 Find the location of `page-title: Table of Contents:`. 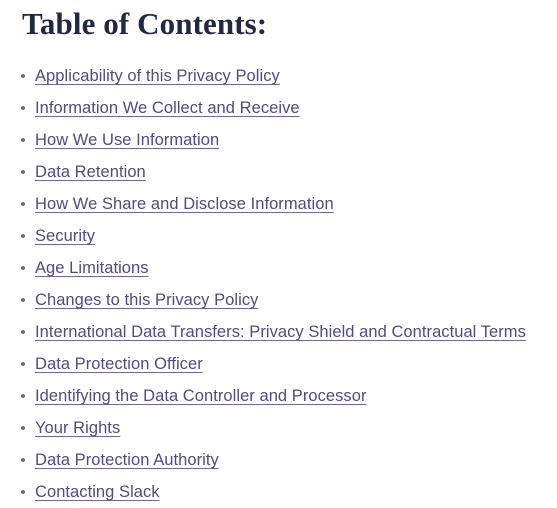

page-title: Table of Contents: is located at coordinates (145, 23).